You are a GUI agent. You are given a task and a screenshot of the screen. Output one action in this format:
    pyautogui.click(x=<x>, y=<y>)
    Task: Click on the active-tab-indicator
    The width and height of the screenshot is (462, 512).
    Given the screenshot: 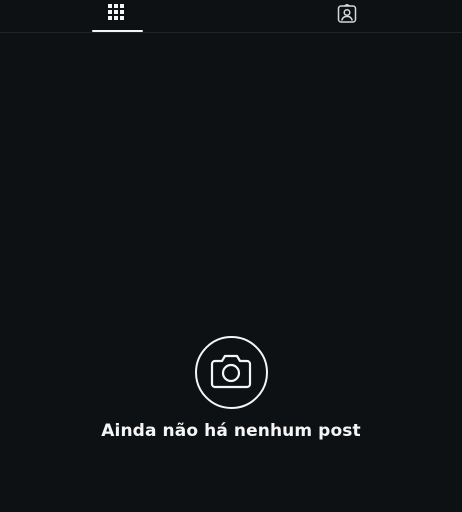 What is the action you would take?
    pyautogui.click(x=117, y=31)
    